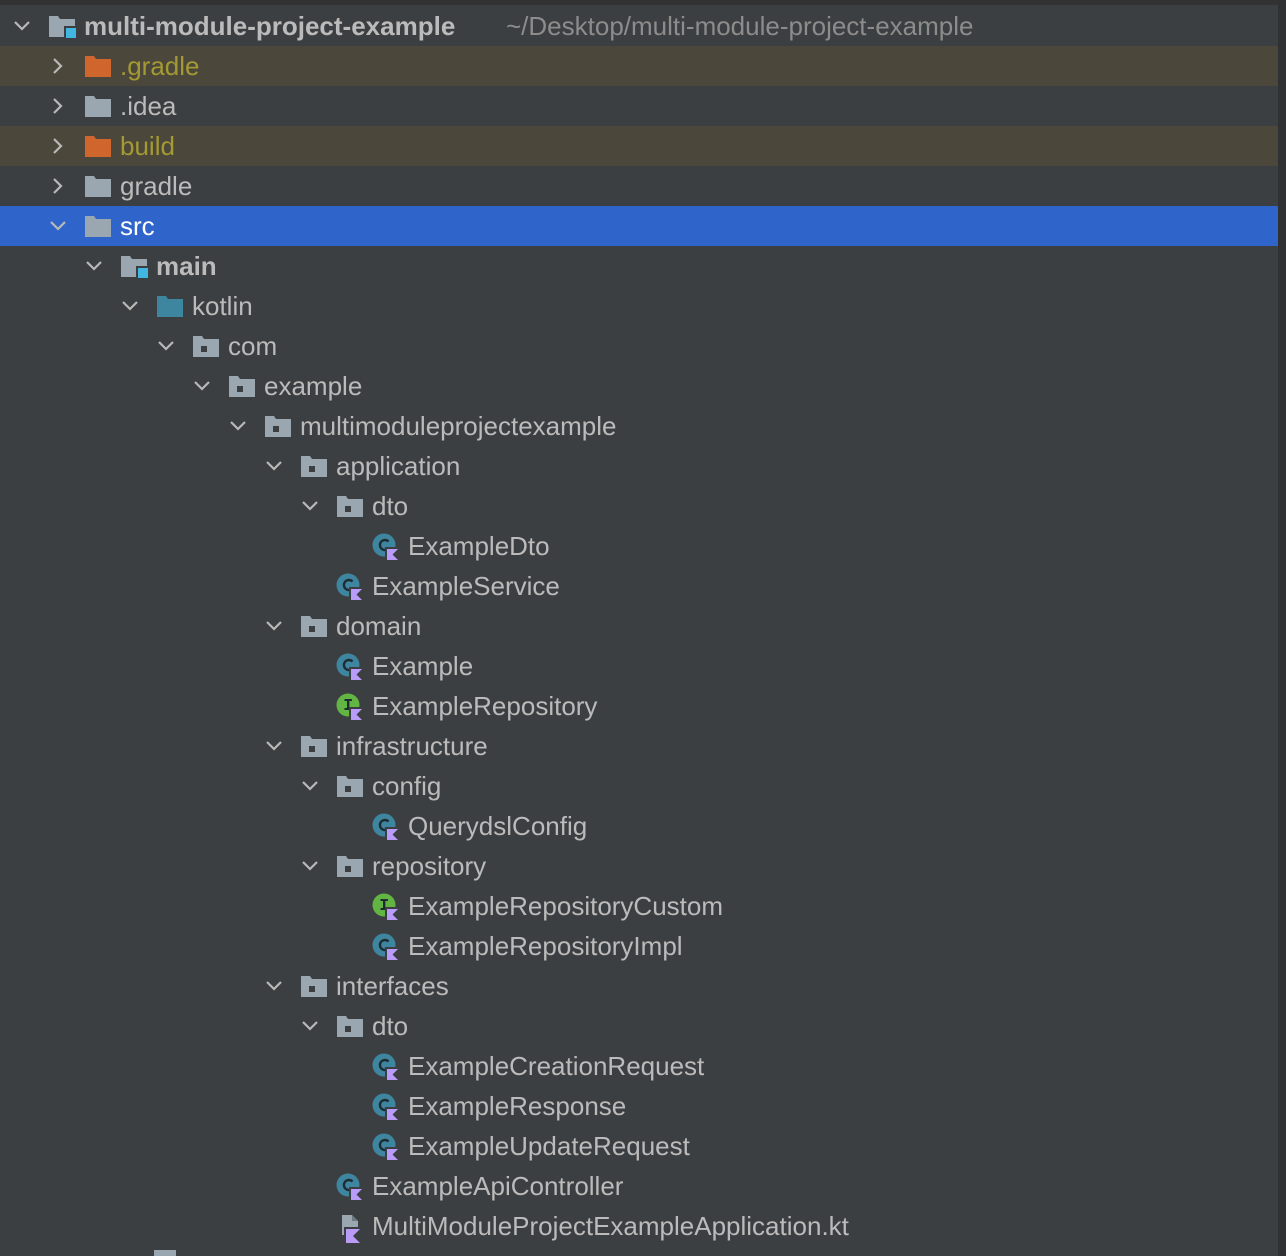 The width and height of the screenshot is (1286, 1256). What do you see at coordinates (350, 1228) in the screenshot?
I see `kotlin-file-icon` at bounding box center [350, 1228].